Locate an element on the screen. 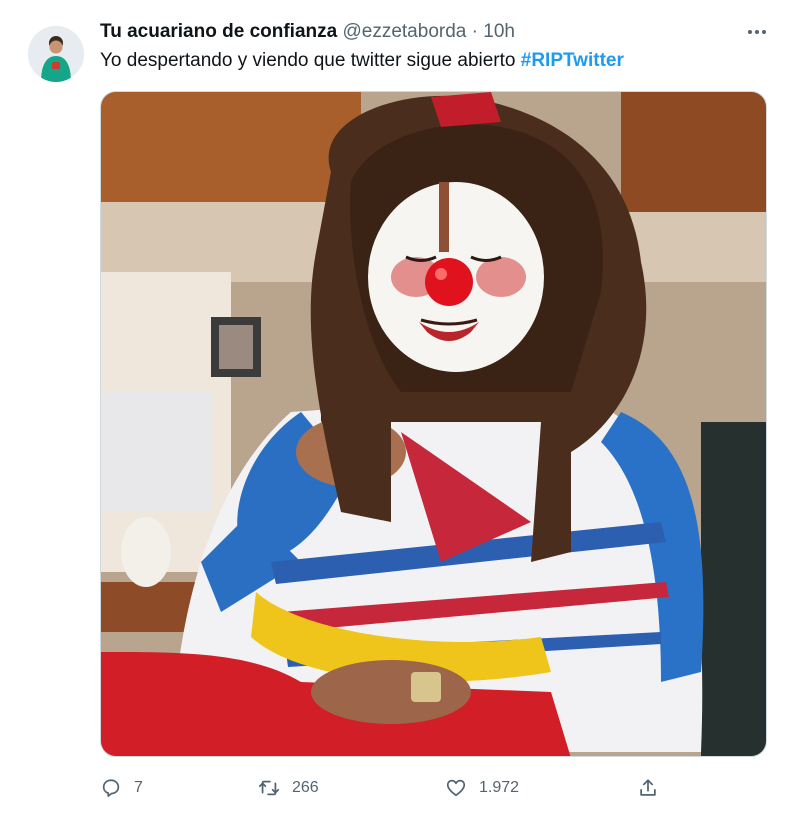 Image resolution: width=790 pixels, height=813 pixels. tweet-actions: 7 266 1.972 is located at coordinates (400, 788).